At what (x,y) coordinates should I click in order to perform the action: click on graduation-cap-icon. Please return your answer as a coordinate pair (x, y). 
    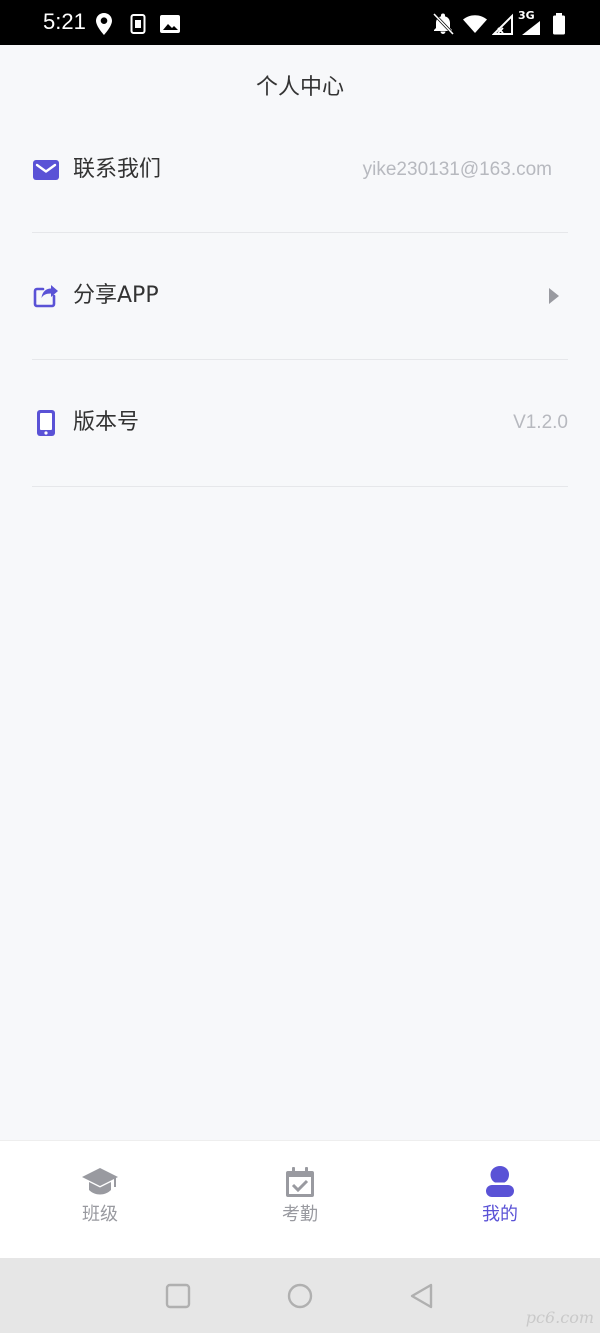
    Looking at the image, I should click on (100, 1182).